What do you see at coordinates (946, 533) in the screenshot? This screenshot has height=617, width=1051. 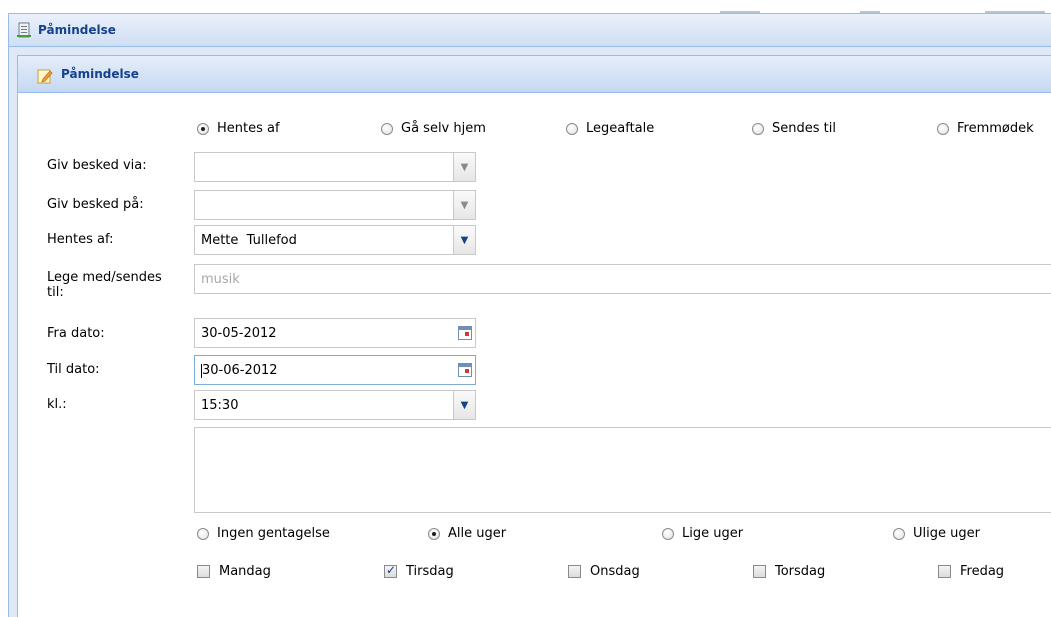 I see `radio-label: Ulige uger` at bounding box center [946, 533].